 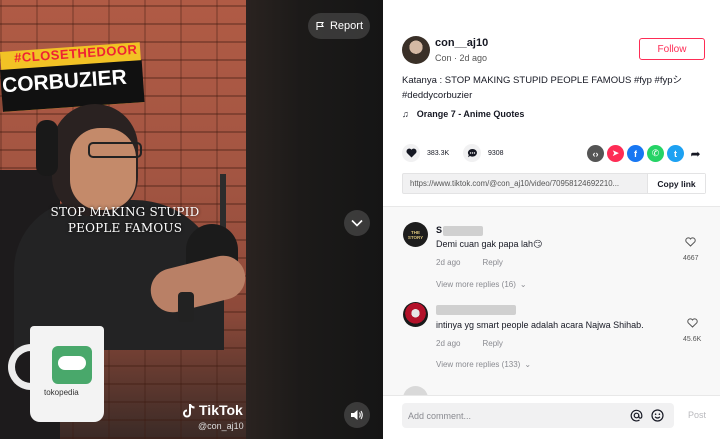 I want to click on embed-icon: ‹›, so click(x=595, y=153).